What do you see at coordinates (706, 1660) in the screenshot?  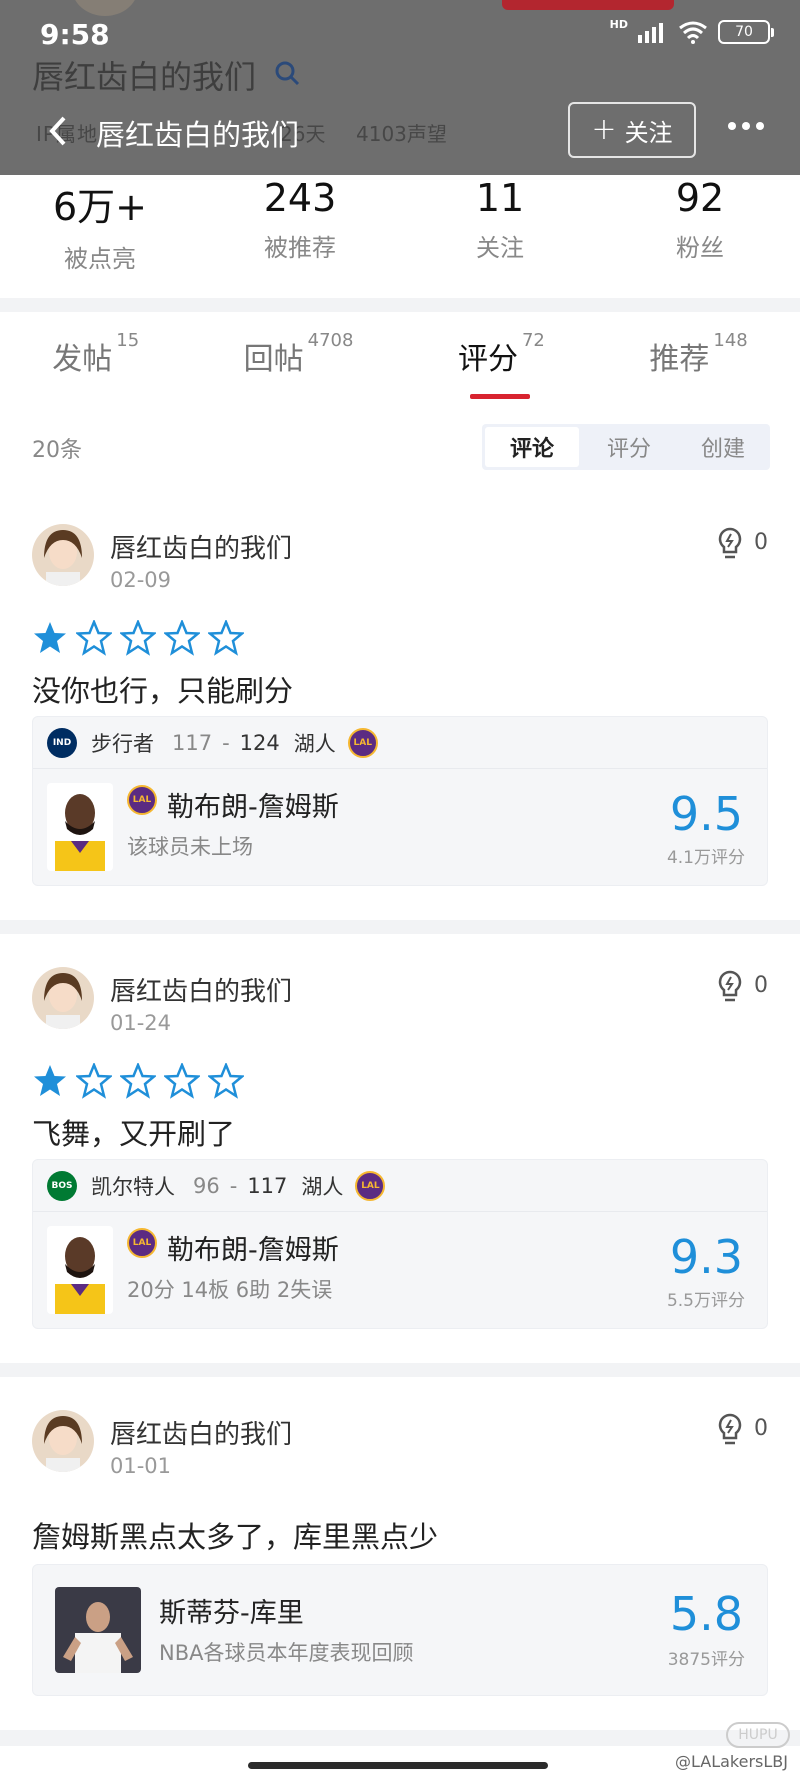 I see `rating-count: 3875评分` at bounding box center [706, 1660].